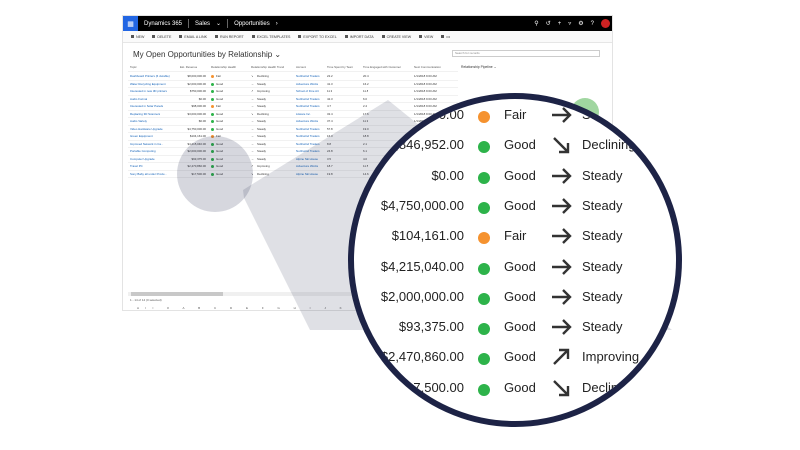 The height and width of the screenshot is (450, 800). I want to click on cell-account: Litware Inc., so click(303, 114).